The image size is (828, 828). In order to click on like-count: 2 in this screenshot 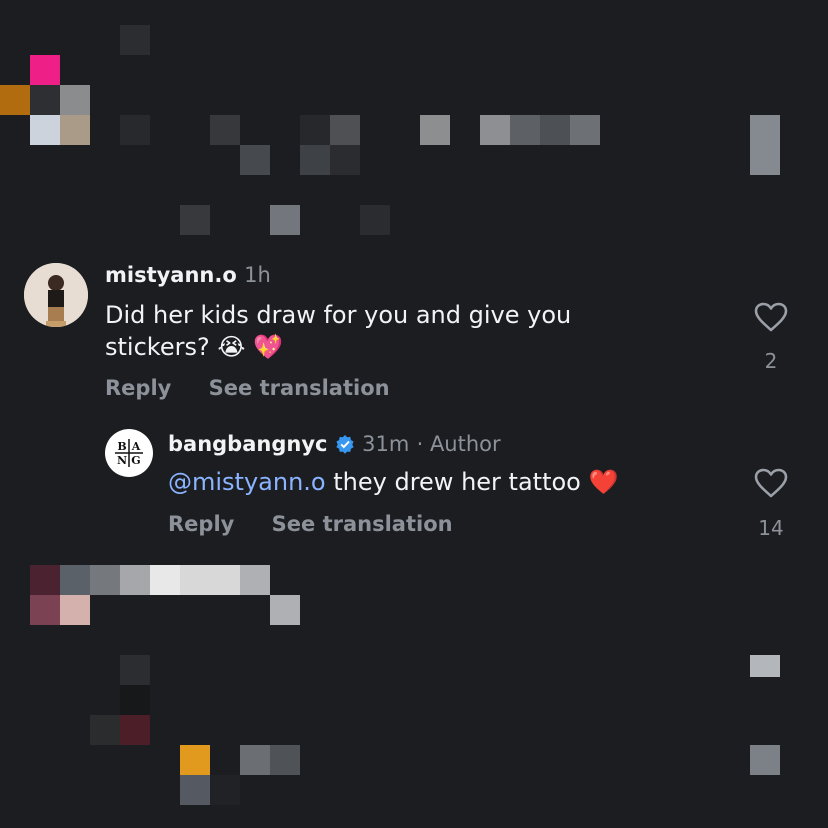, I will do `click(771, 361)`.